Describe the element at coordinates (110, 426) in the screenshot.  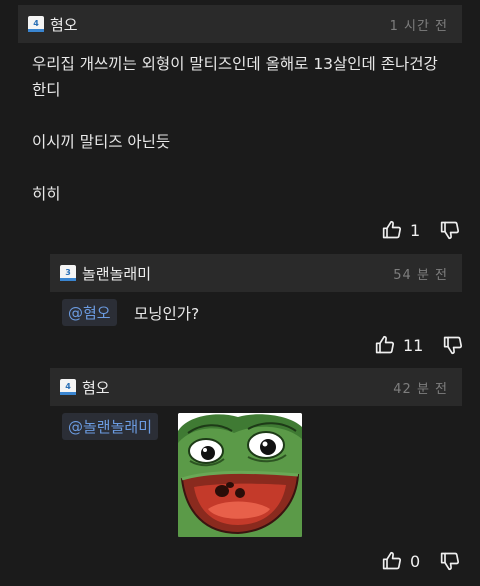
I see `mention-tag: @놀랜놀래미` at that location.